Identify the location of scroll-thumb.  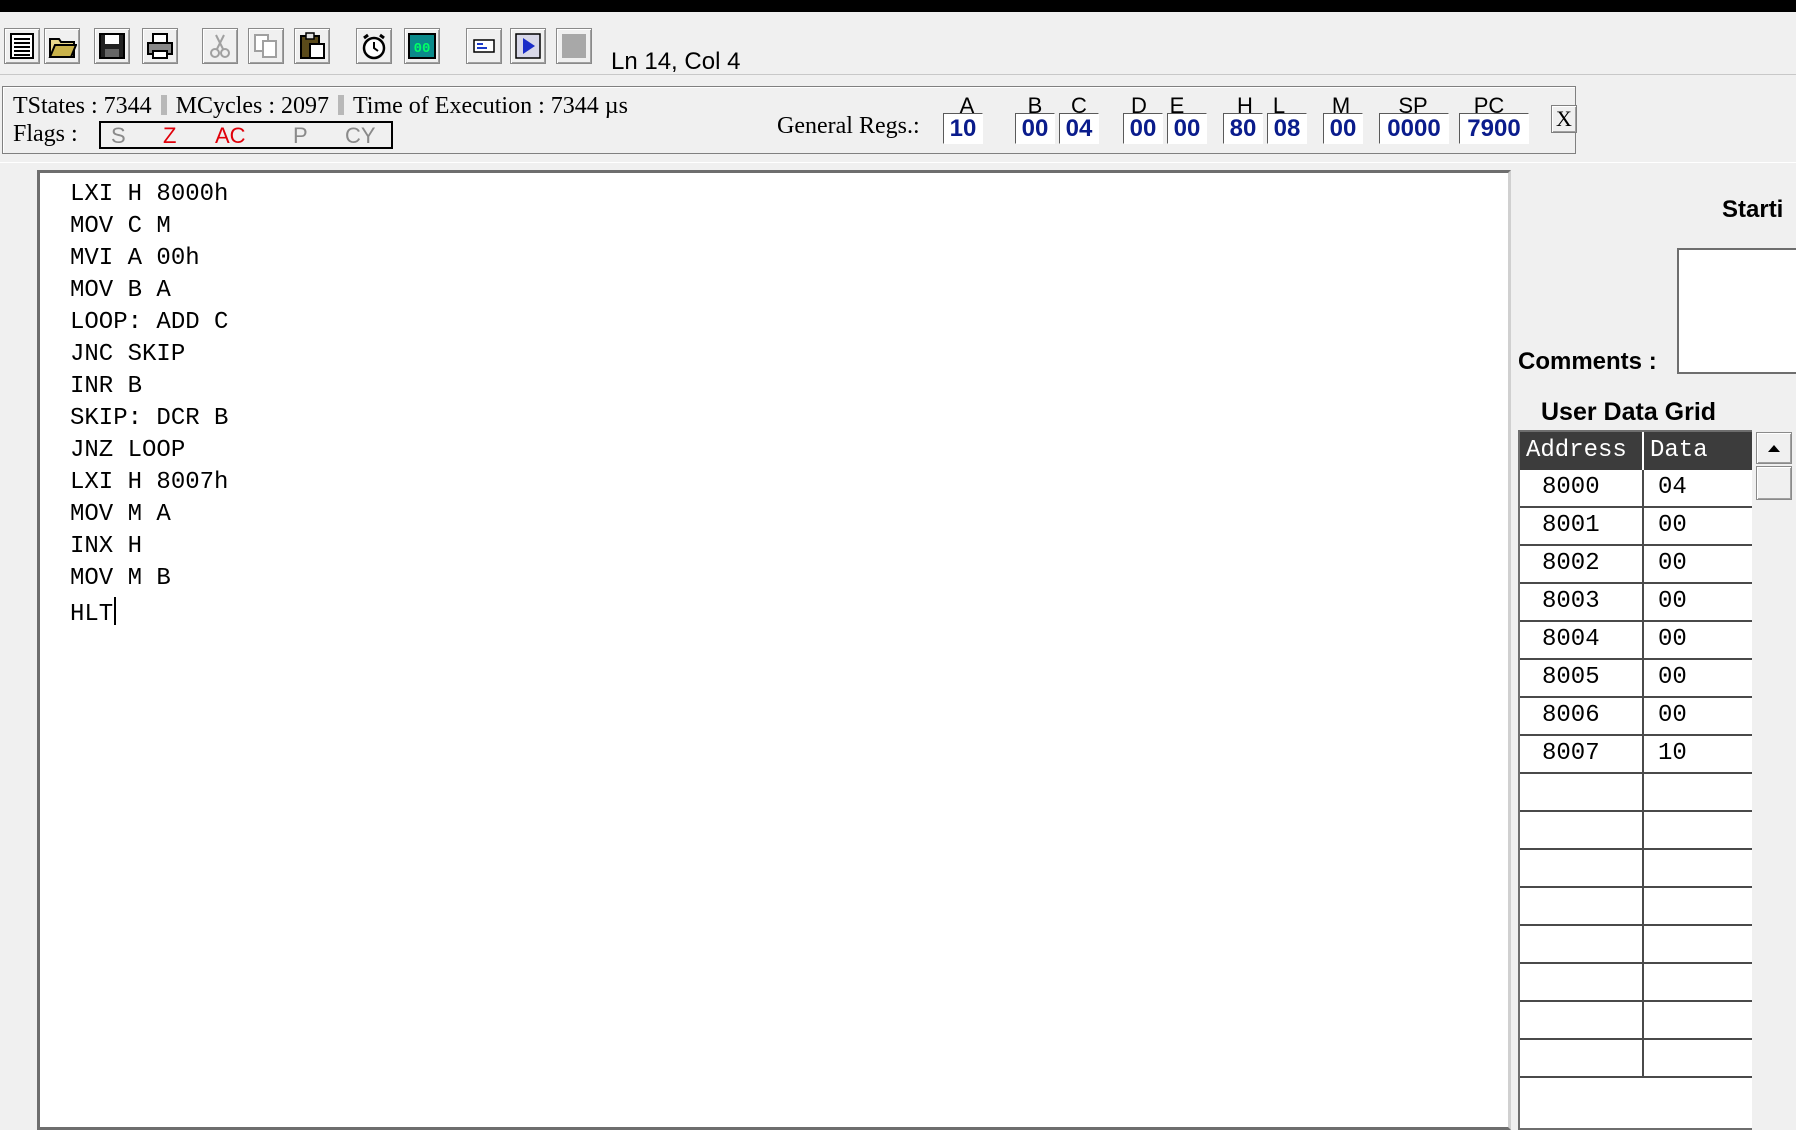
(1774, 483).